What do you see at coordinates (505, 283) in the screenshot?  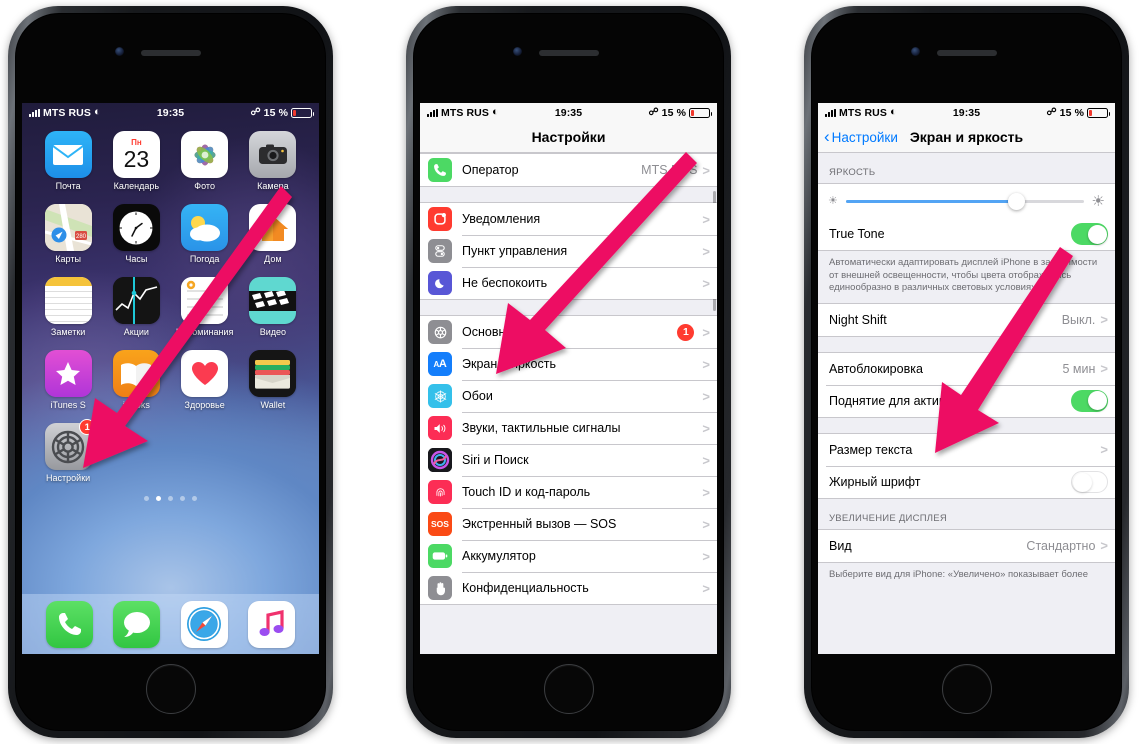 I see `row-label: Не беспокоить` at bounding box center [505, 283].